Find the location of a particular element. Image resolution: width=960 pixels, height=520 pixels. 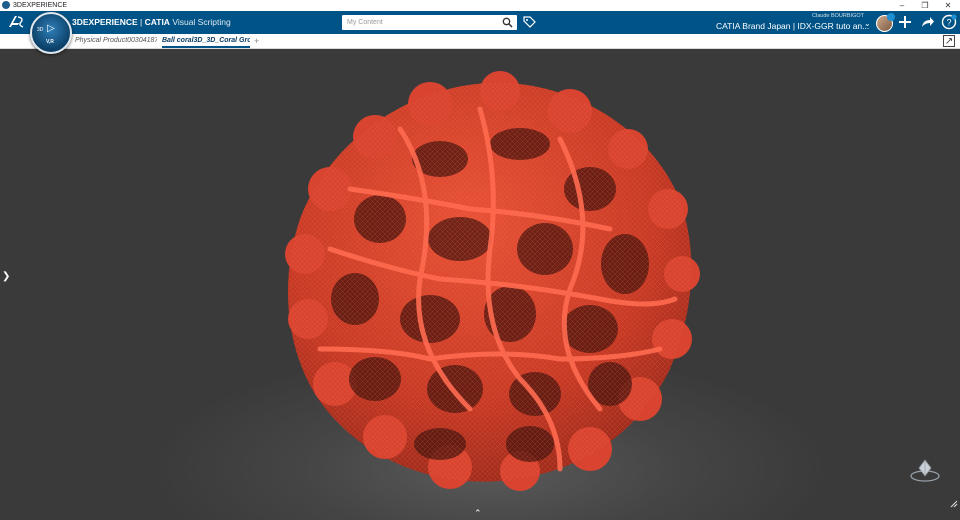

minimize-button: – is located at coordinates (902, 5).